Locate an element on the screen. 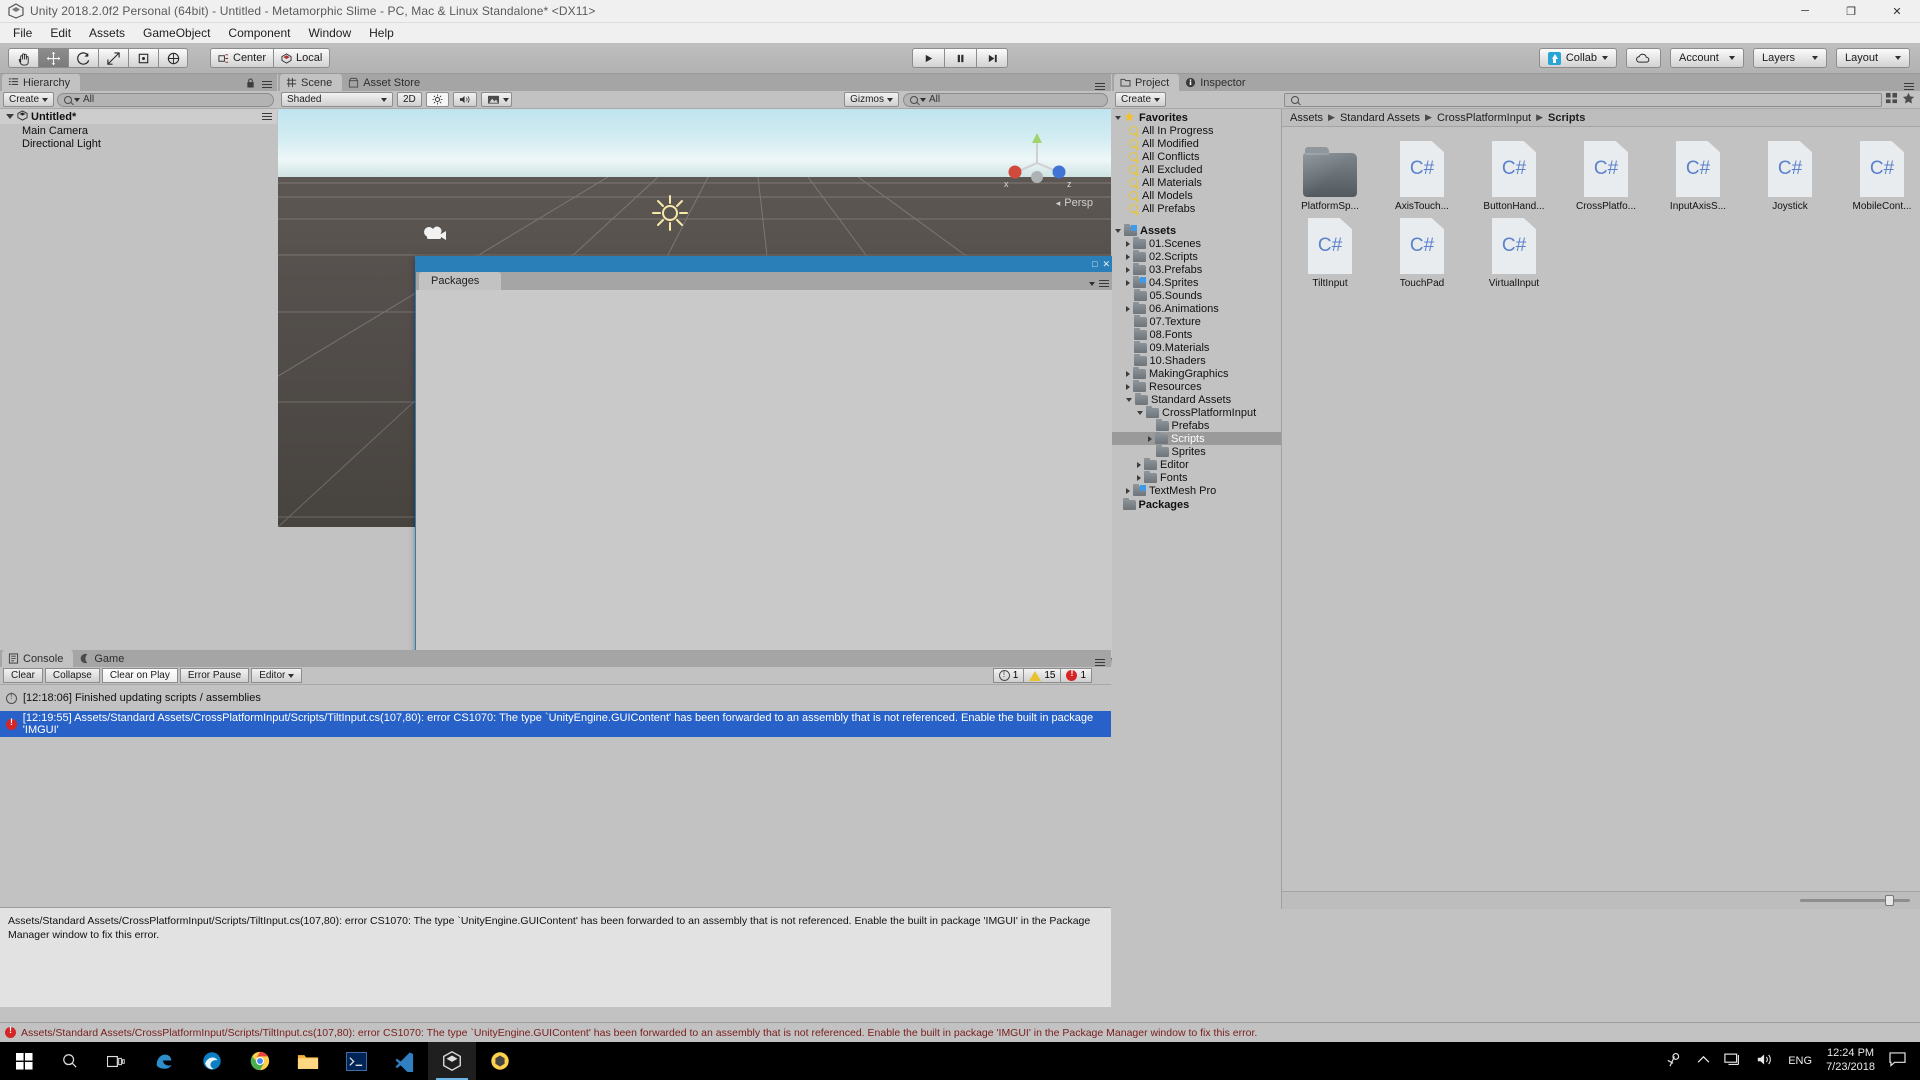 This screenshot has height=1080, width=1920. favorite-item: All Modified is located at coordinates (1196, 143).